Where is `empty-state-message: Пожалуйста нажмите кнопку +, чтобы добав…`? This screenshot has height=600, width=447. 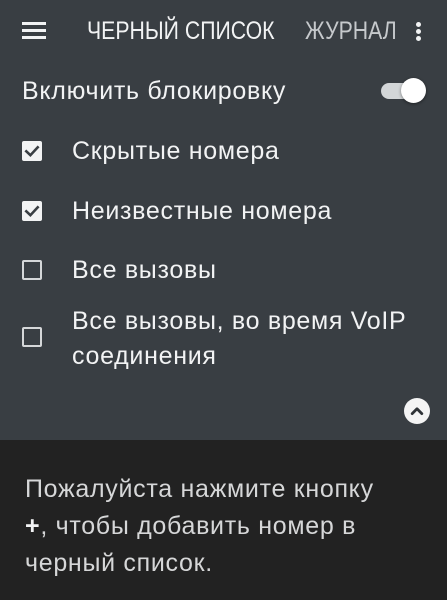 empty-state-message: Пожалуйста нажмите кнопку +, чтобы добав… is located at coordinates (199, 526).